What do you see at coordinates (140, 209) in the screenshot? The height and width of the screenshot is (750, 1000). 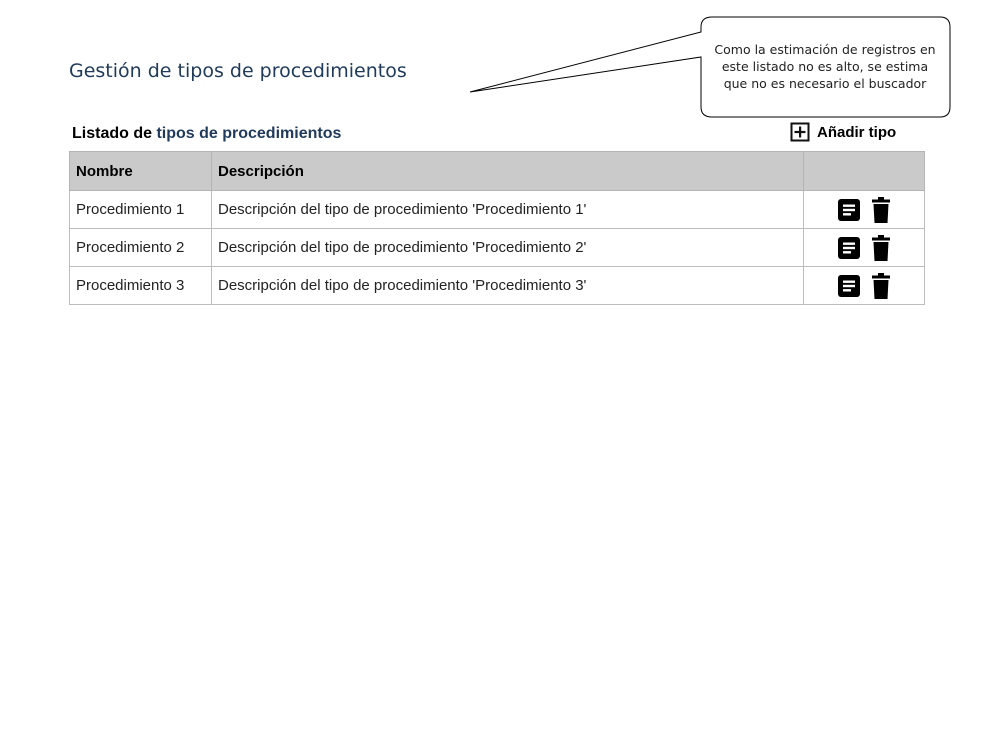 I see `cell-nombre: Procedimiento 1` at bounding box center [140, 209].